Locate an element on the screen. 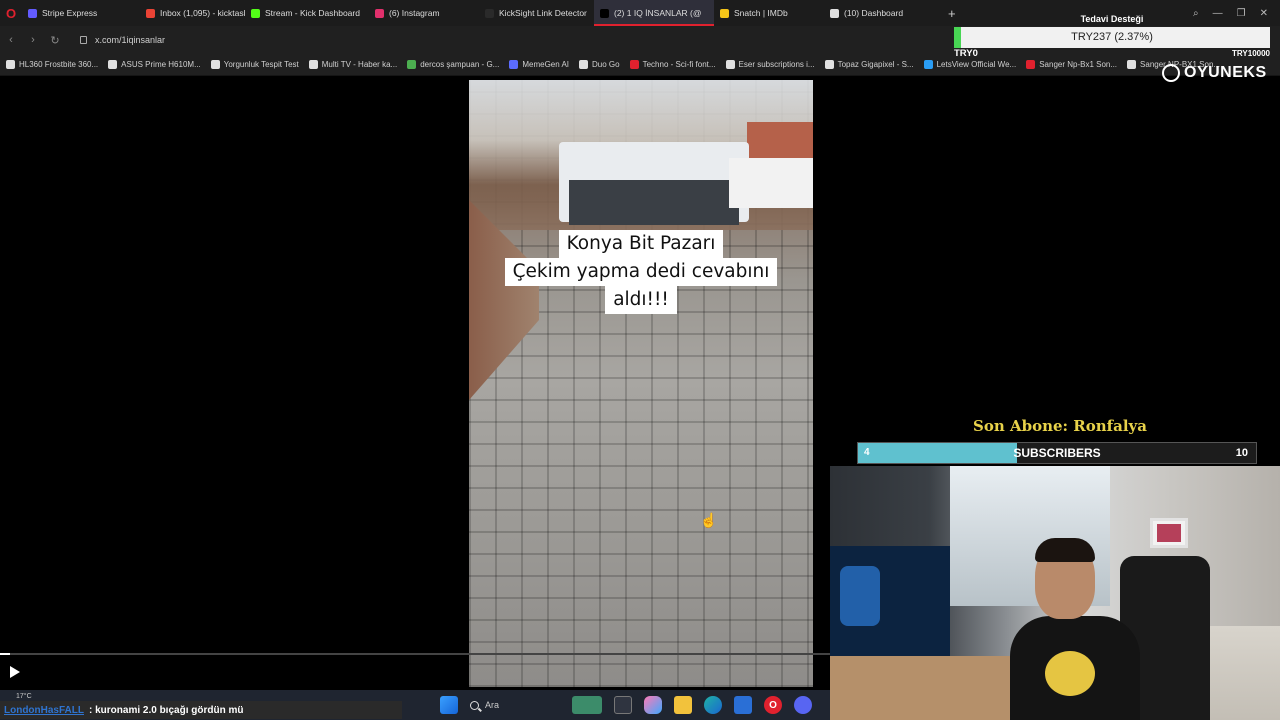  chat-text: : kuronami 2.0 bıçağı gördün mü is located at coordinates (166, 710).